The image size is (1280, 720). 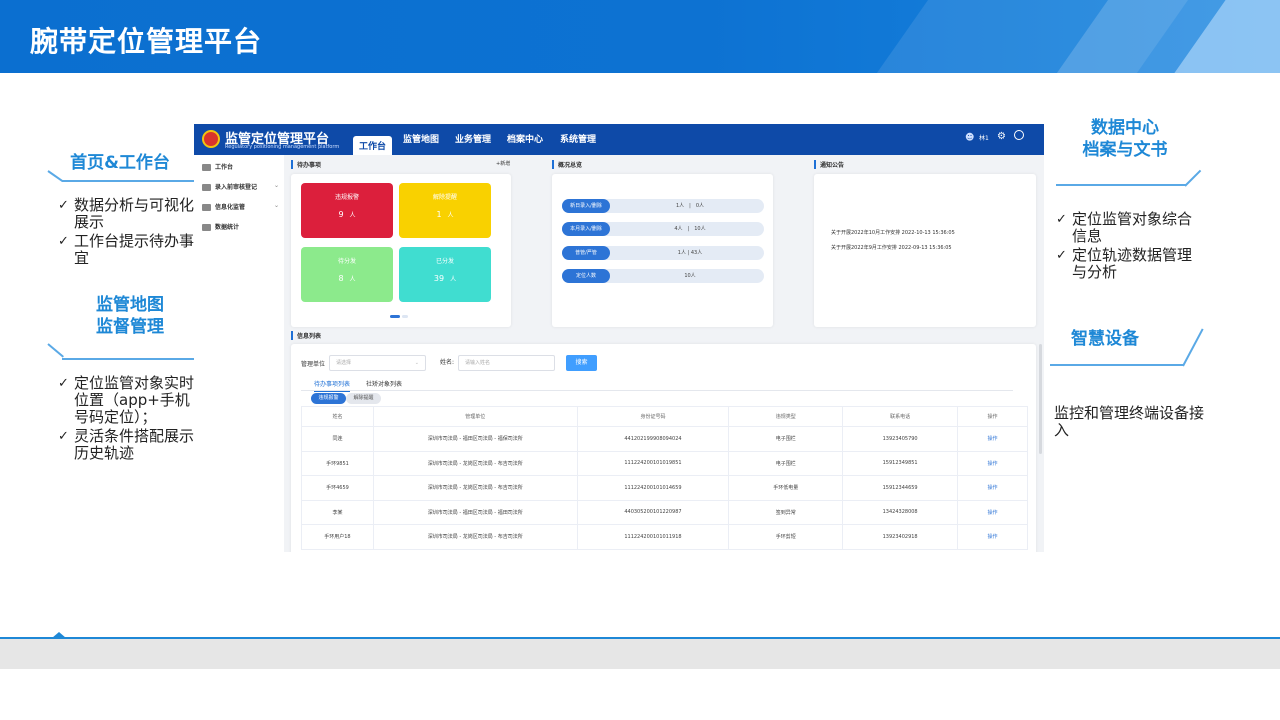 What do you see at coordinates (969, 138) in the screenshot?
I see `user-icon: ☻` at bounding box center [969, 138].